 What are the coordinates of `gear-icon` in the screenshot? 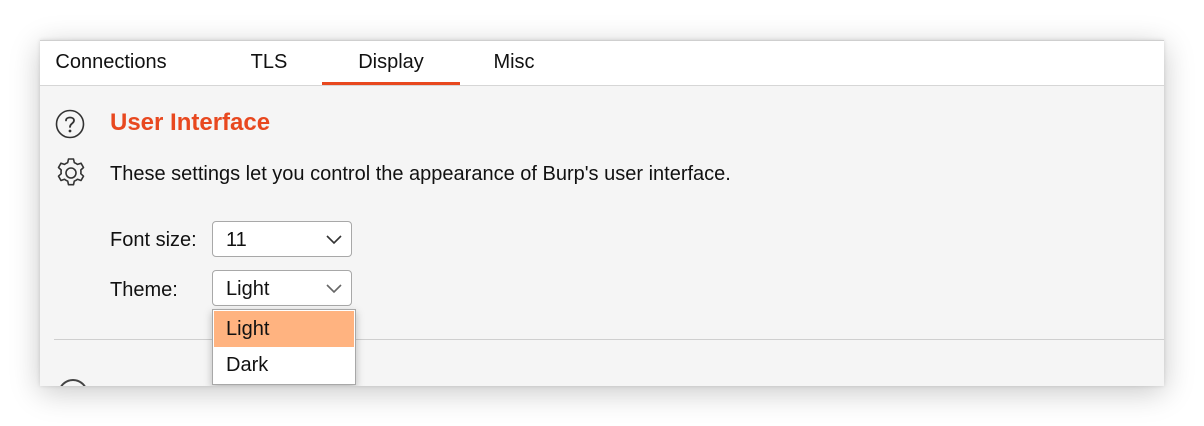 It's located at (71, 173).